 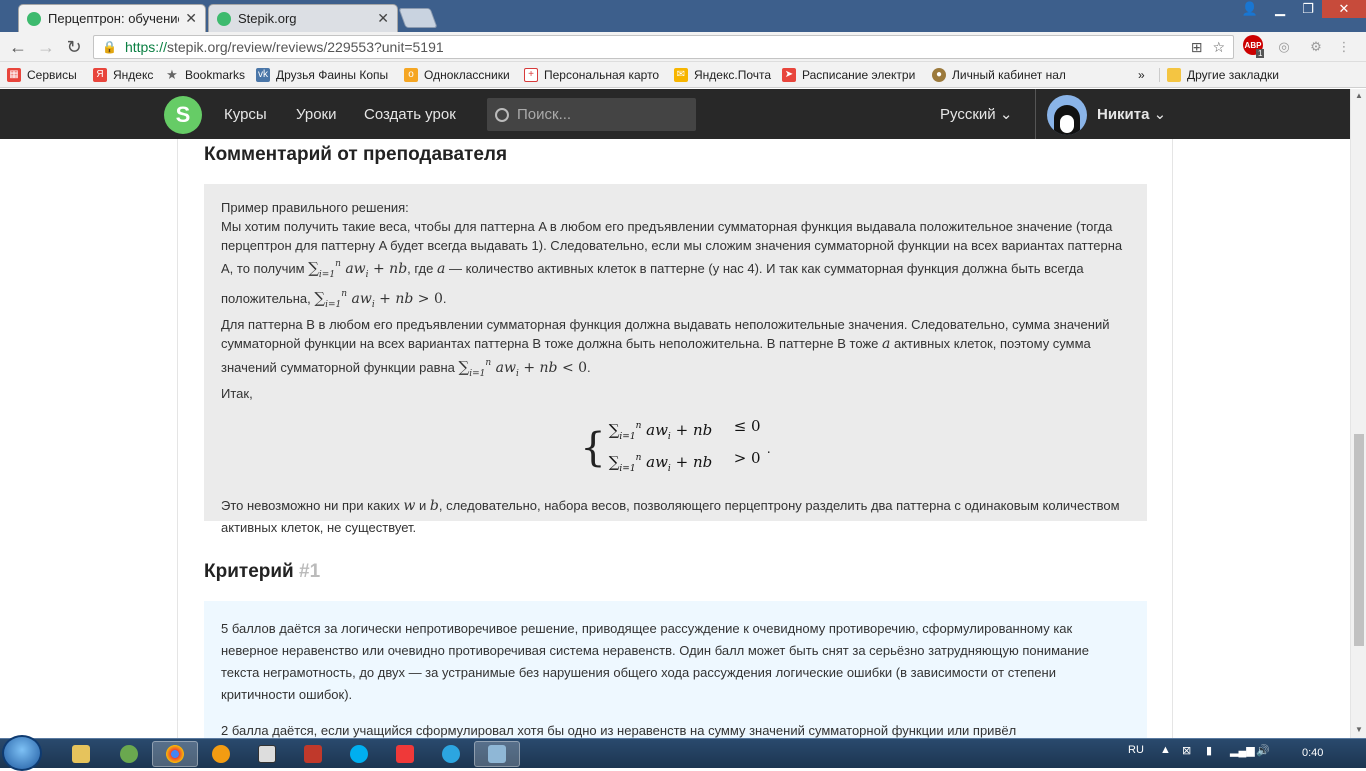 What do you see at coordinates (175, 754) in the screenshot?
I see `taskbar-chrome` at bounding box center [175, 754].